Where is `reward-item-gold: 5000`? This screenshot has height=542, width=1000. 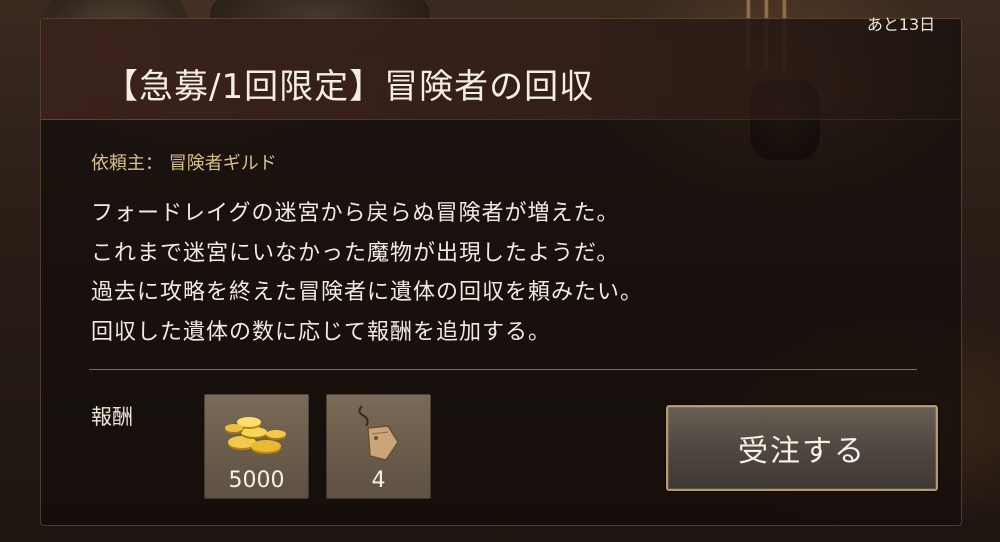 reward-item-gold: 5000 is located at coordinates (256, 446).